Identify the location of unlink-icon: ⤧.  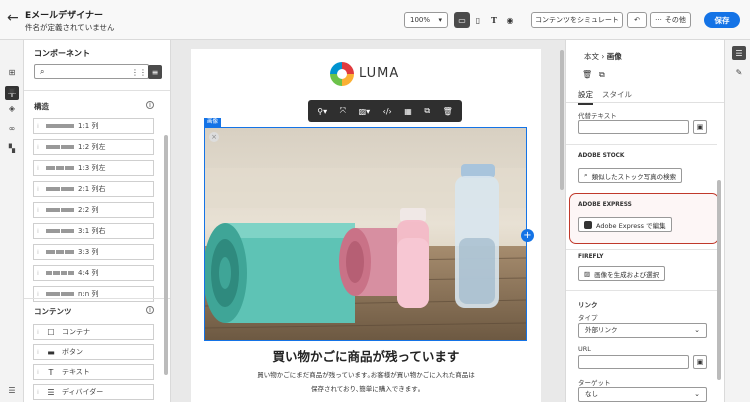
(343, 111).